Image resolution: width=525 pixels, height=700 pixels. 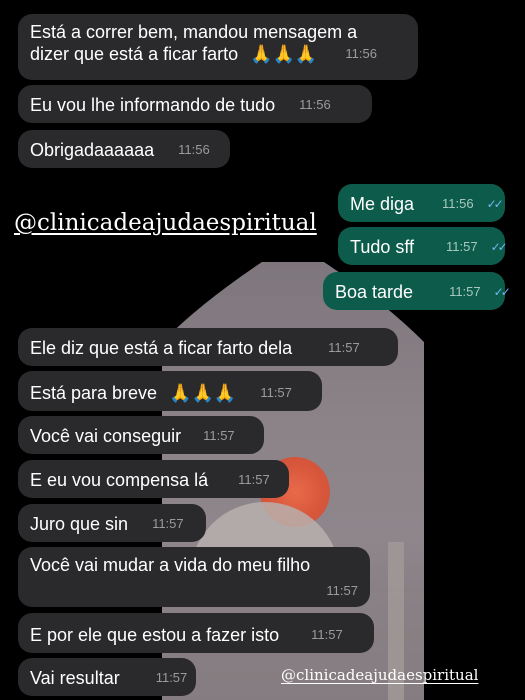 I want to click on message-text: Me diga, so click(x=382, y=204).